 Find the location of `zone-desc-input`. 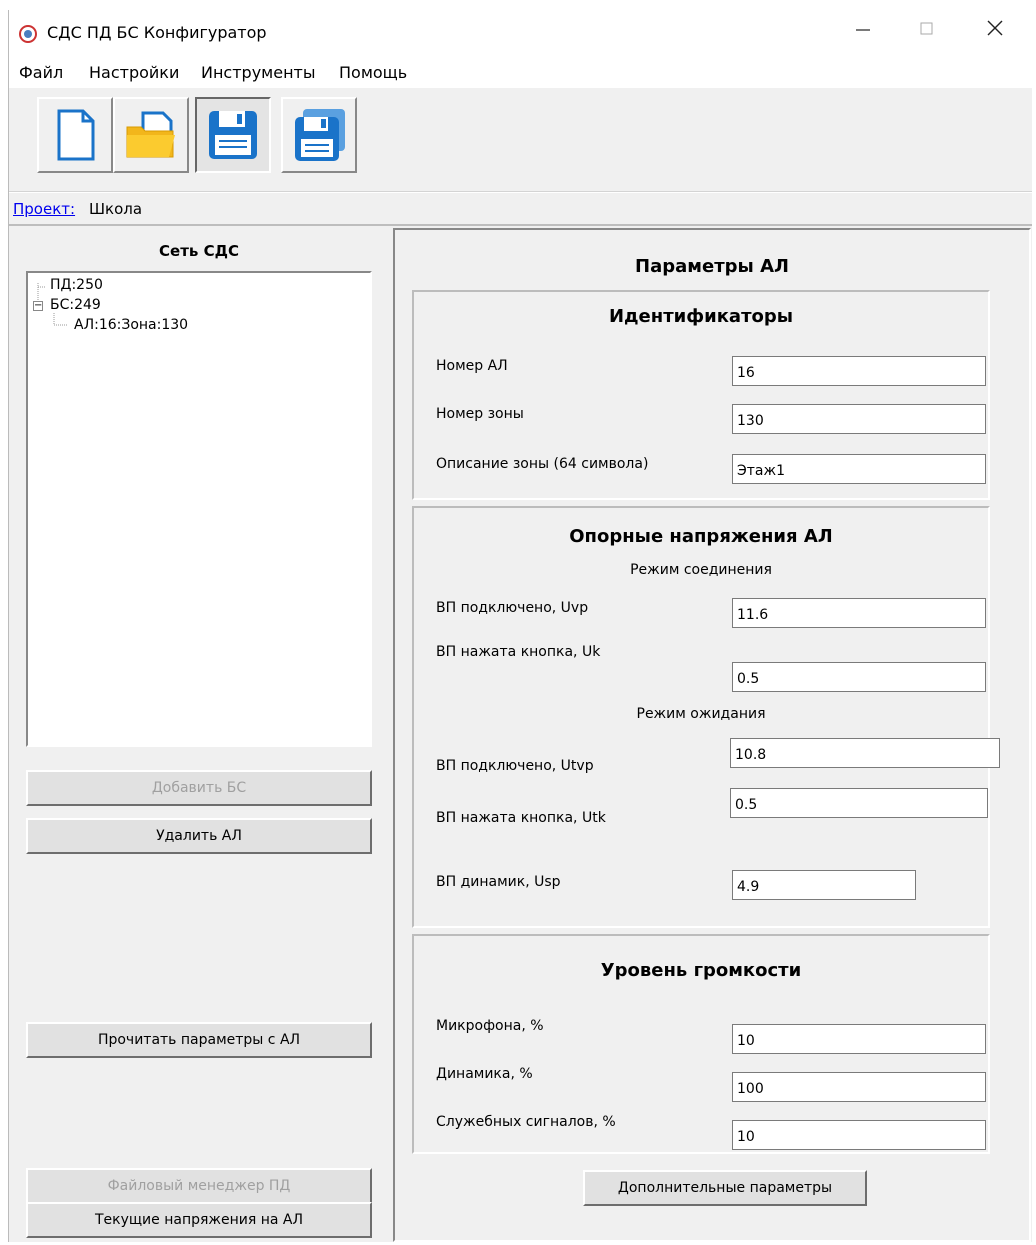

zone-desc-input is located at coordinates (859, 469).